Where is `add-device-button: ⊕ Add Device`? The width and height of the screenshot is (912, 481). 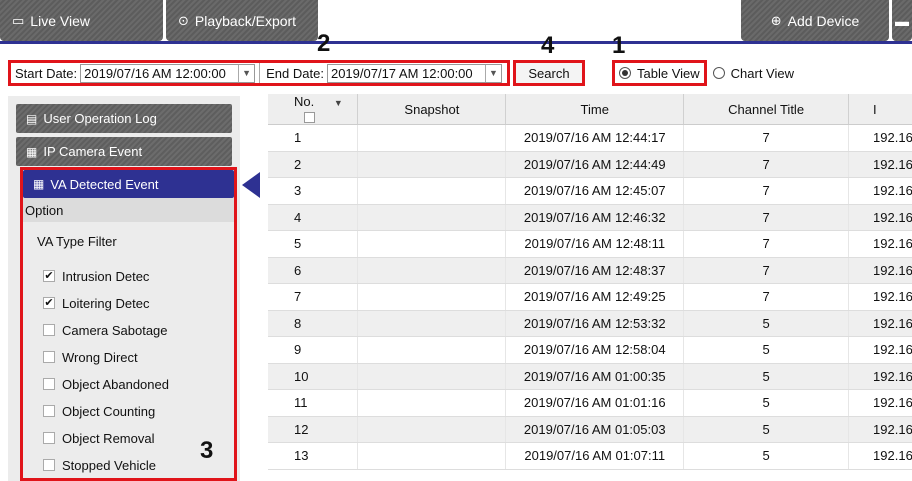
add-device-button: ⊕ Add Device is located at coordinates (815, 20).